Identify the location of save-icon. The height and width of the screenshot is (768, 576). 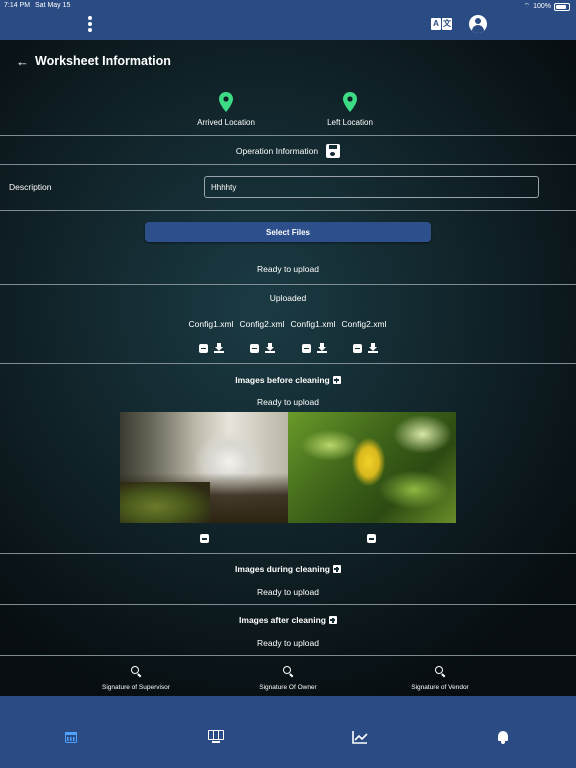
(333, 151).